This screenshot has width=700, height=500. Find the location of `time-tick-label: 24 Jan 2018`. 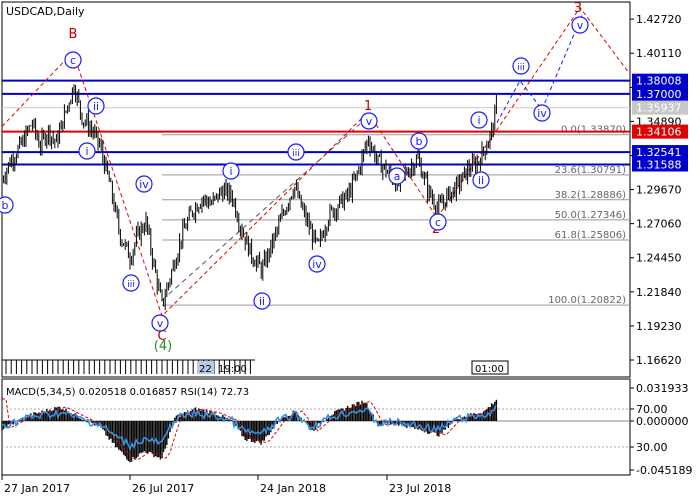

time-tick-label: 24 Jan 2018 is located at coordinates (293, 488).